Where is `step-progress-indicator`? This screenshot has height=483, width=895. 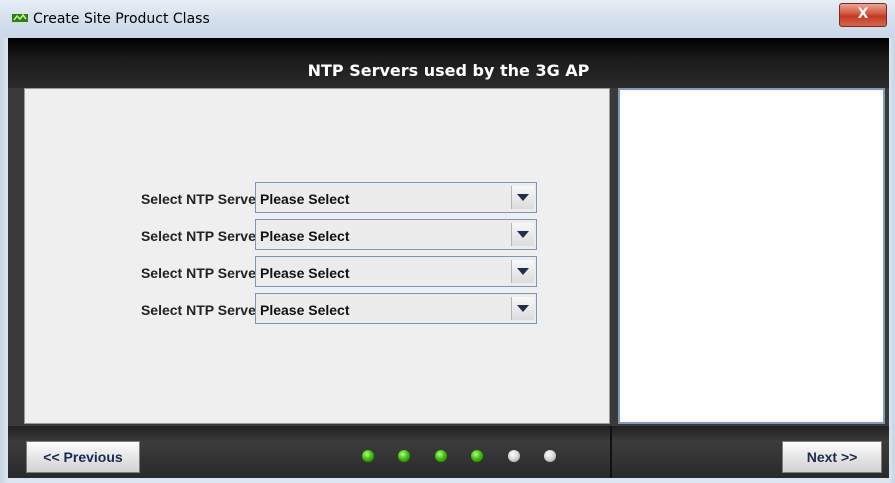
step-progress-indicator is located at coordinates (469, 457).